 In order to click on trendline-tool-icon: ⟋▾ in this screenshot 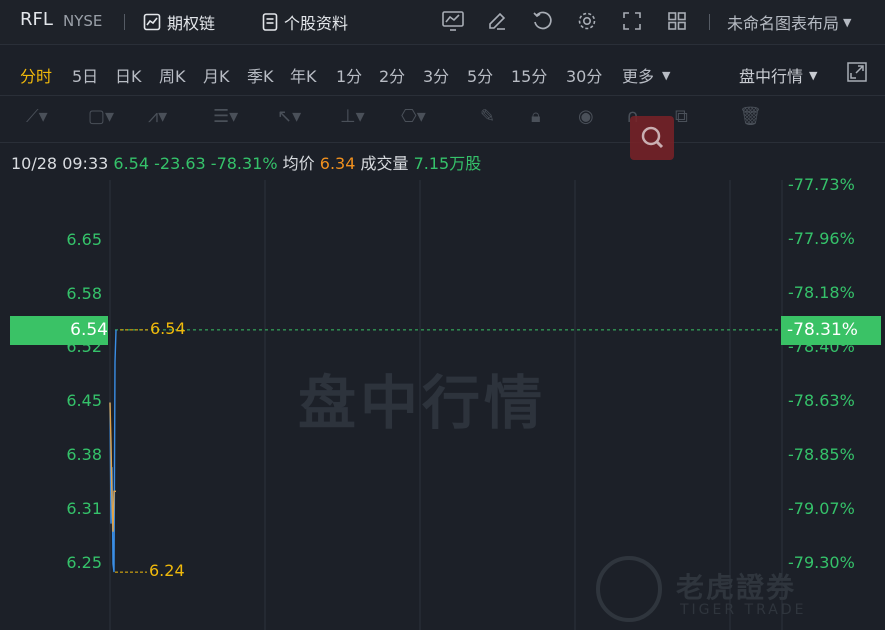, I will do `click(37, 116)`.